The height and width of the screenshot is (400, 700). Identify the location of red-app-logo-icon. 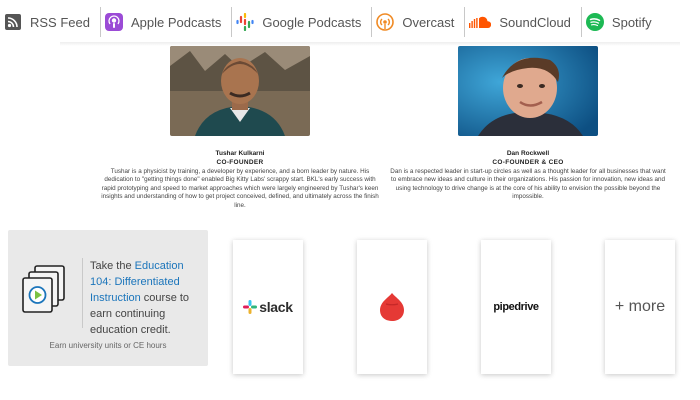
(392, 307).